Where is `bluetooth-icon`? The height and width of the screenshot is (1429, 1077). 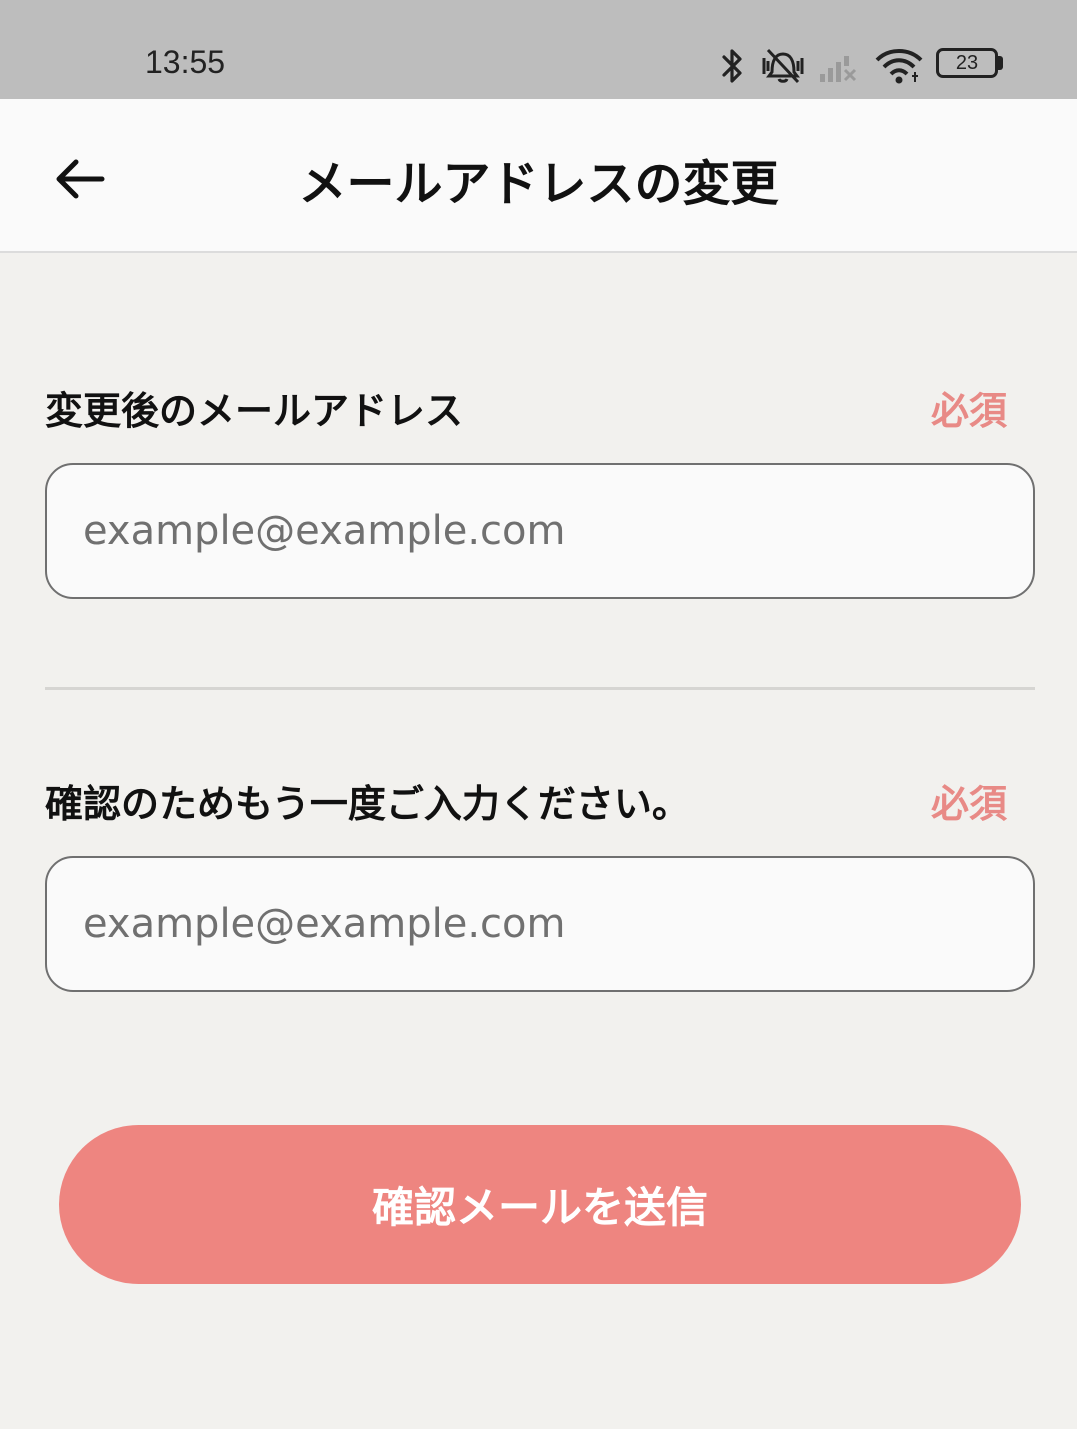 bluetooth-icon is located at coordinates (732, 66).